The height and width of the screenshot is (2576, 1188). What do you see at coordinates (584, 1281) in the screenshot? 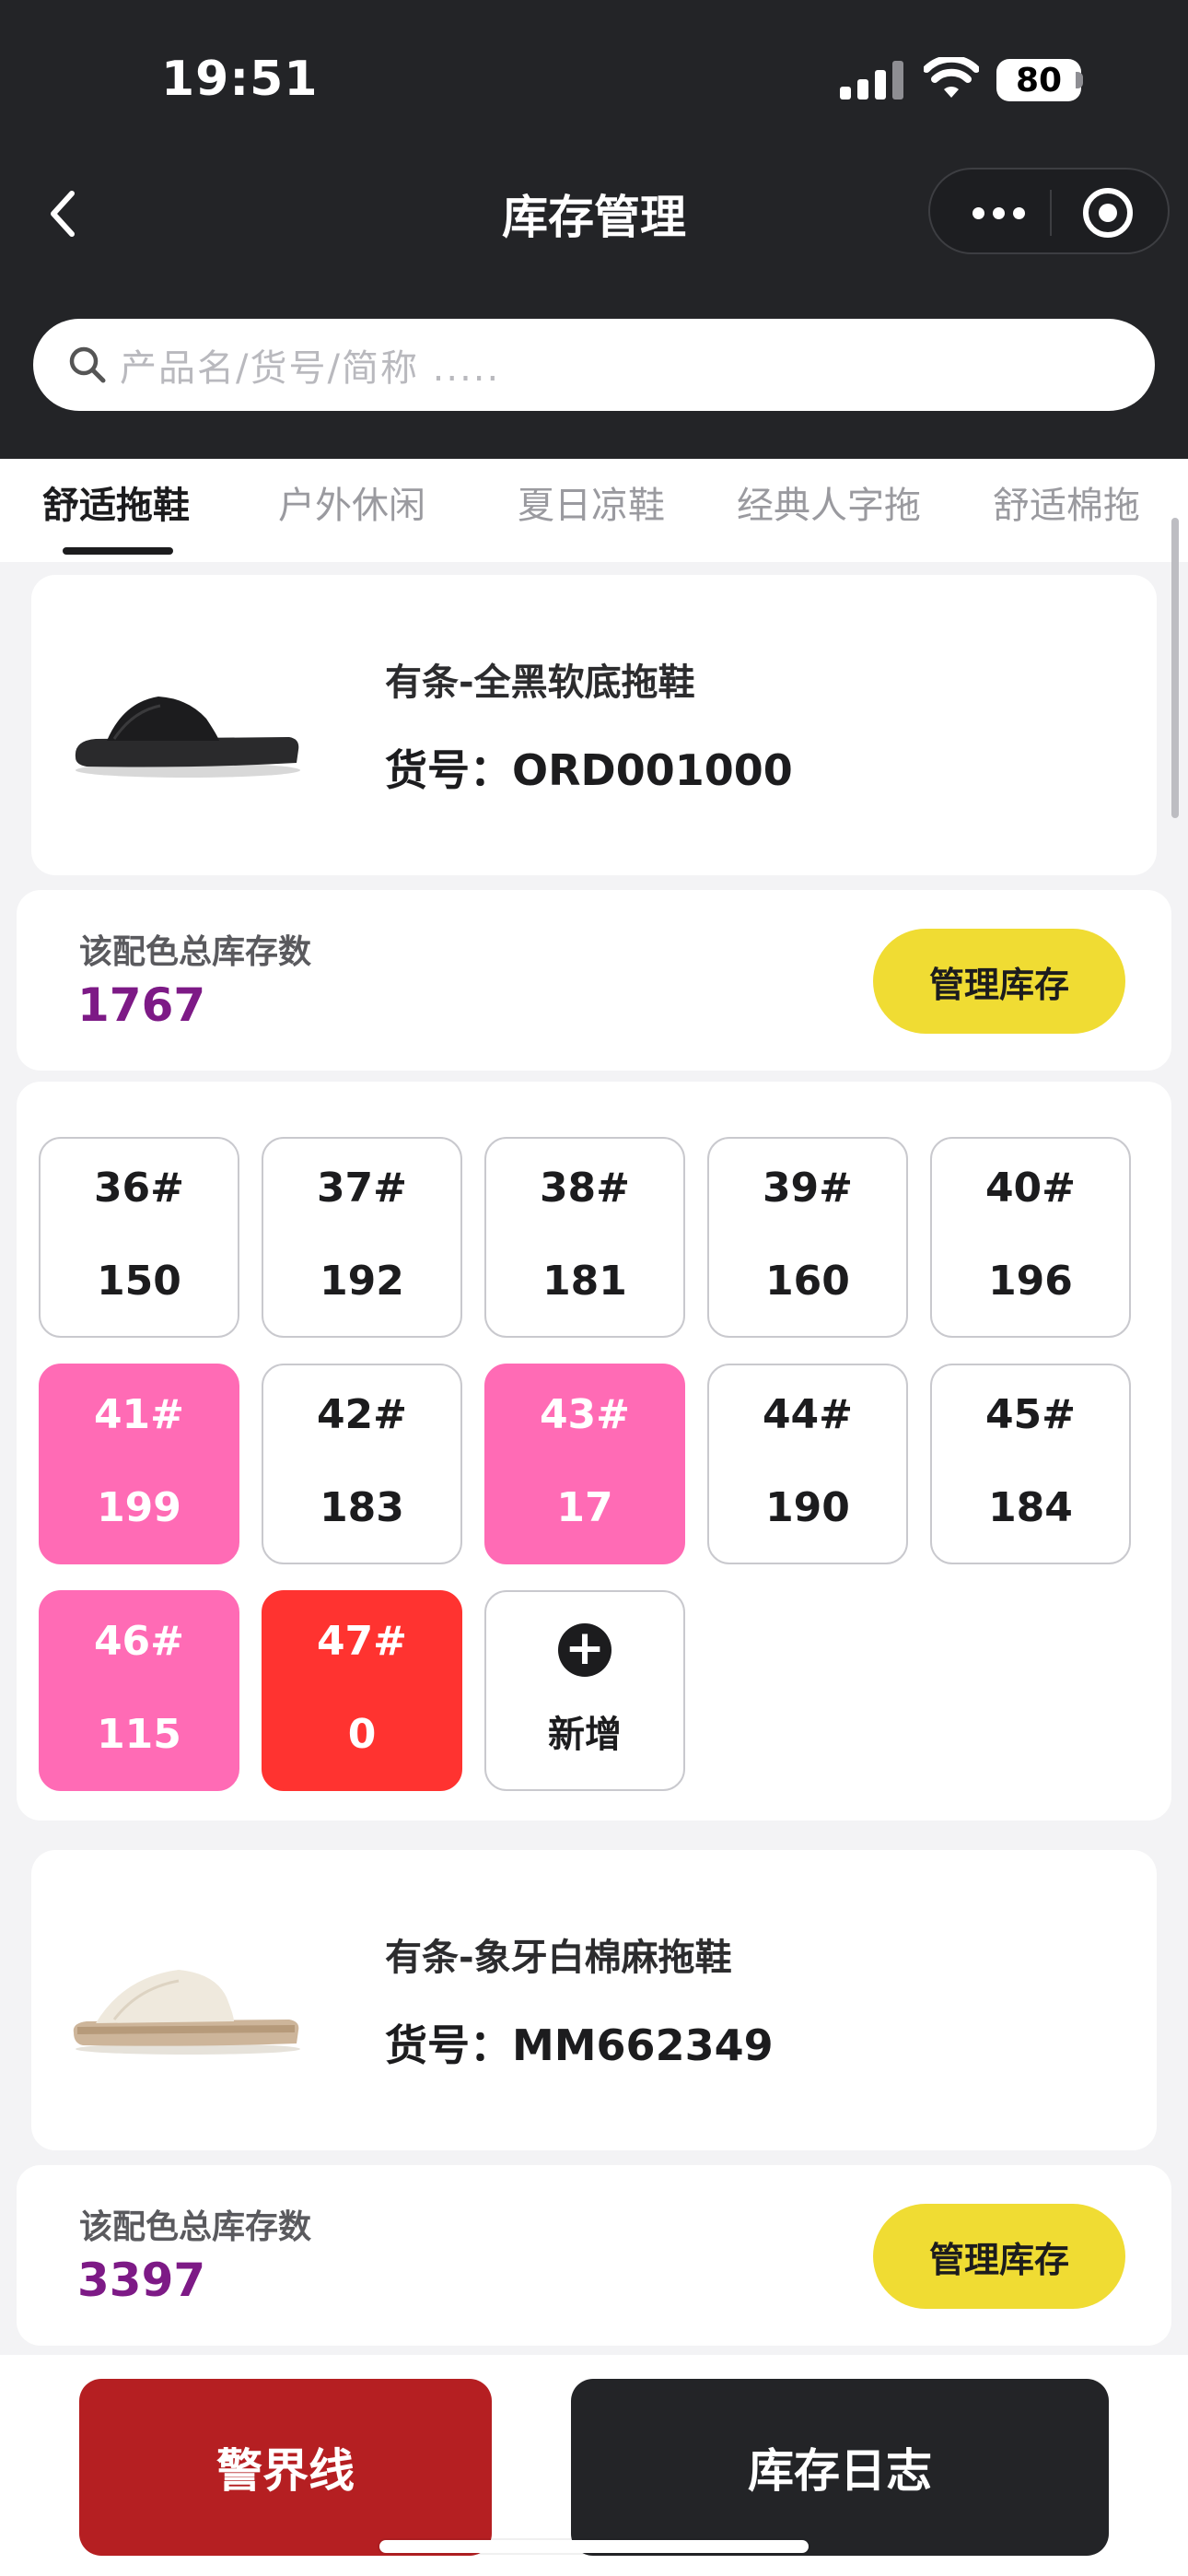
I see `size-quantity: 181` at bounding box center [584, 1281].